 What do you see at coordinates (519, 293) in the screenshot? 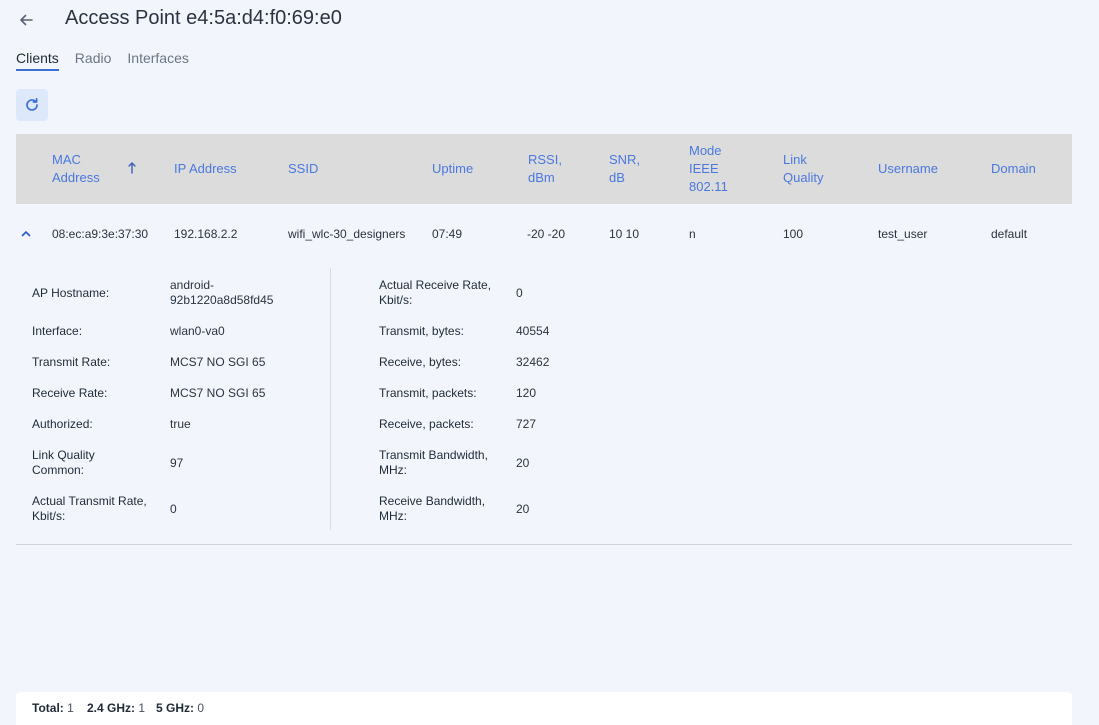
I see `detail-value-actual-receive-rate: 0` at bounding box center [519, 293].